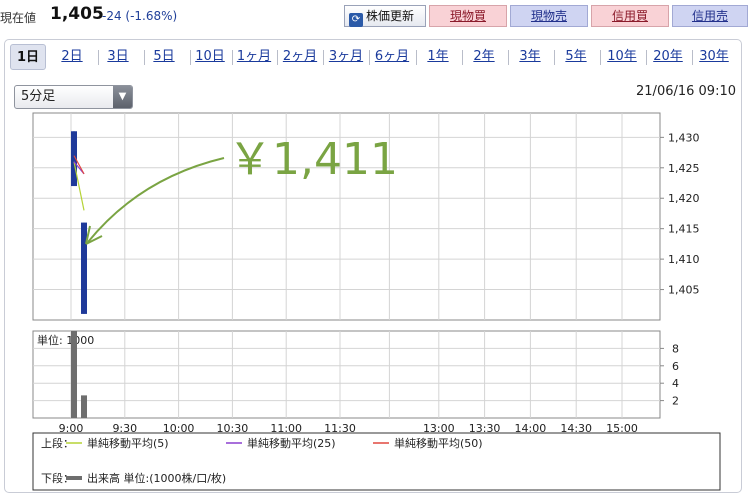  What do you see at coordinates (156, 478) in the screenshot?
I see `legend-volume-label: 出来高 単位:(1000株/口/枚)` at bounding box center [156, 478].